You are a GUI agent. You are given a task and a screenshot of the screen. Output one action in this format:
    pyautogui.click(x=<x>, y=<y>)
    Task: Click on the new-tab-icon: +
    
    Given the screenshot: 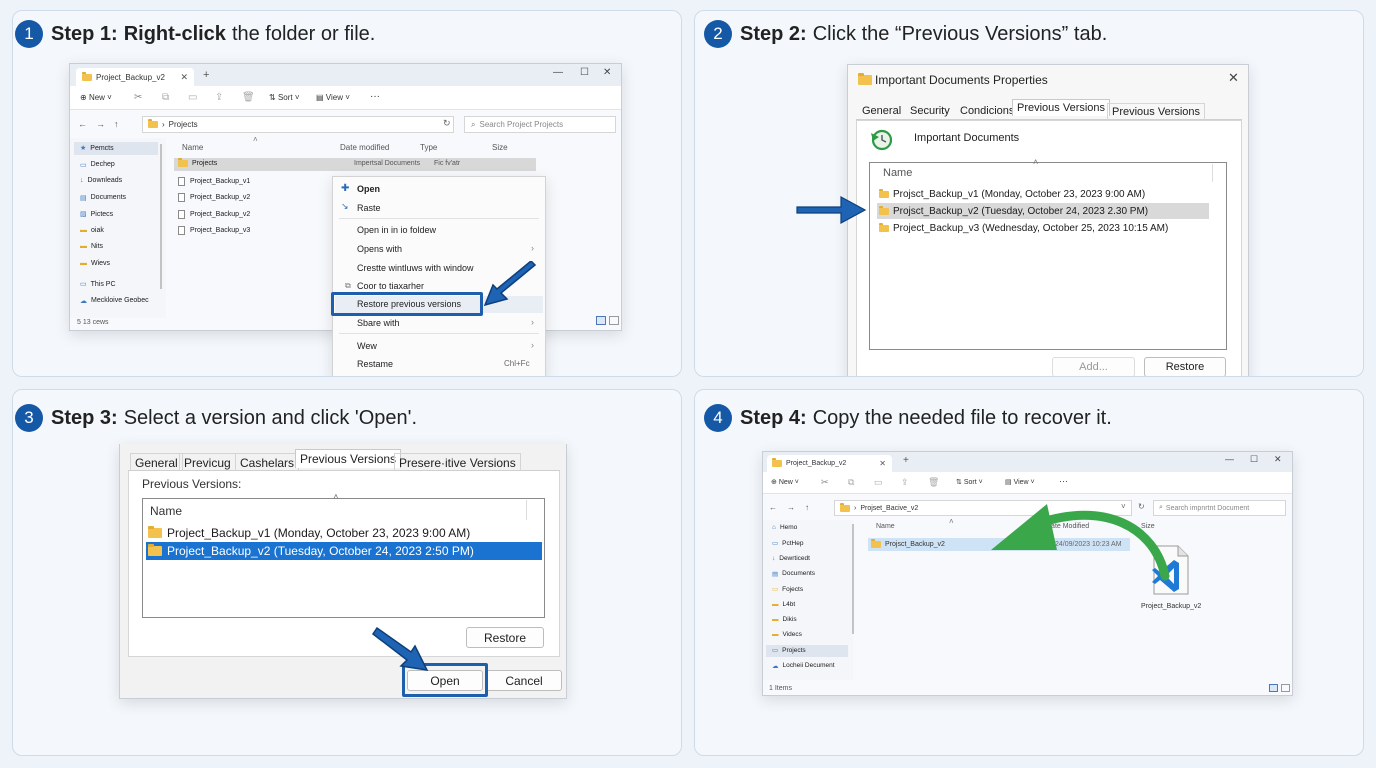 What is the action you would take?
    pyautogui.click(x=906, y=460)
    